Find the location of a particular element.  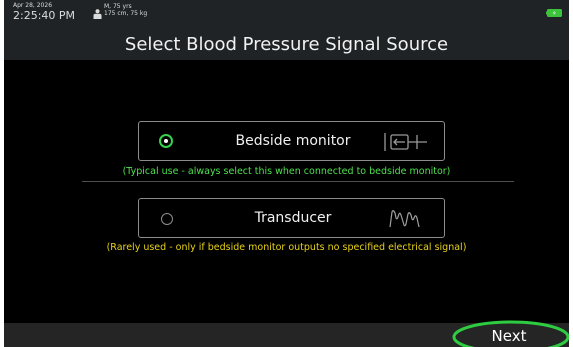

patient-measurements: 175 cm, 75 kg is located at coordinates (126, 13).